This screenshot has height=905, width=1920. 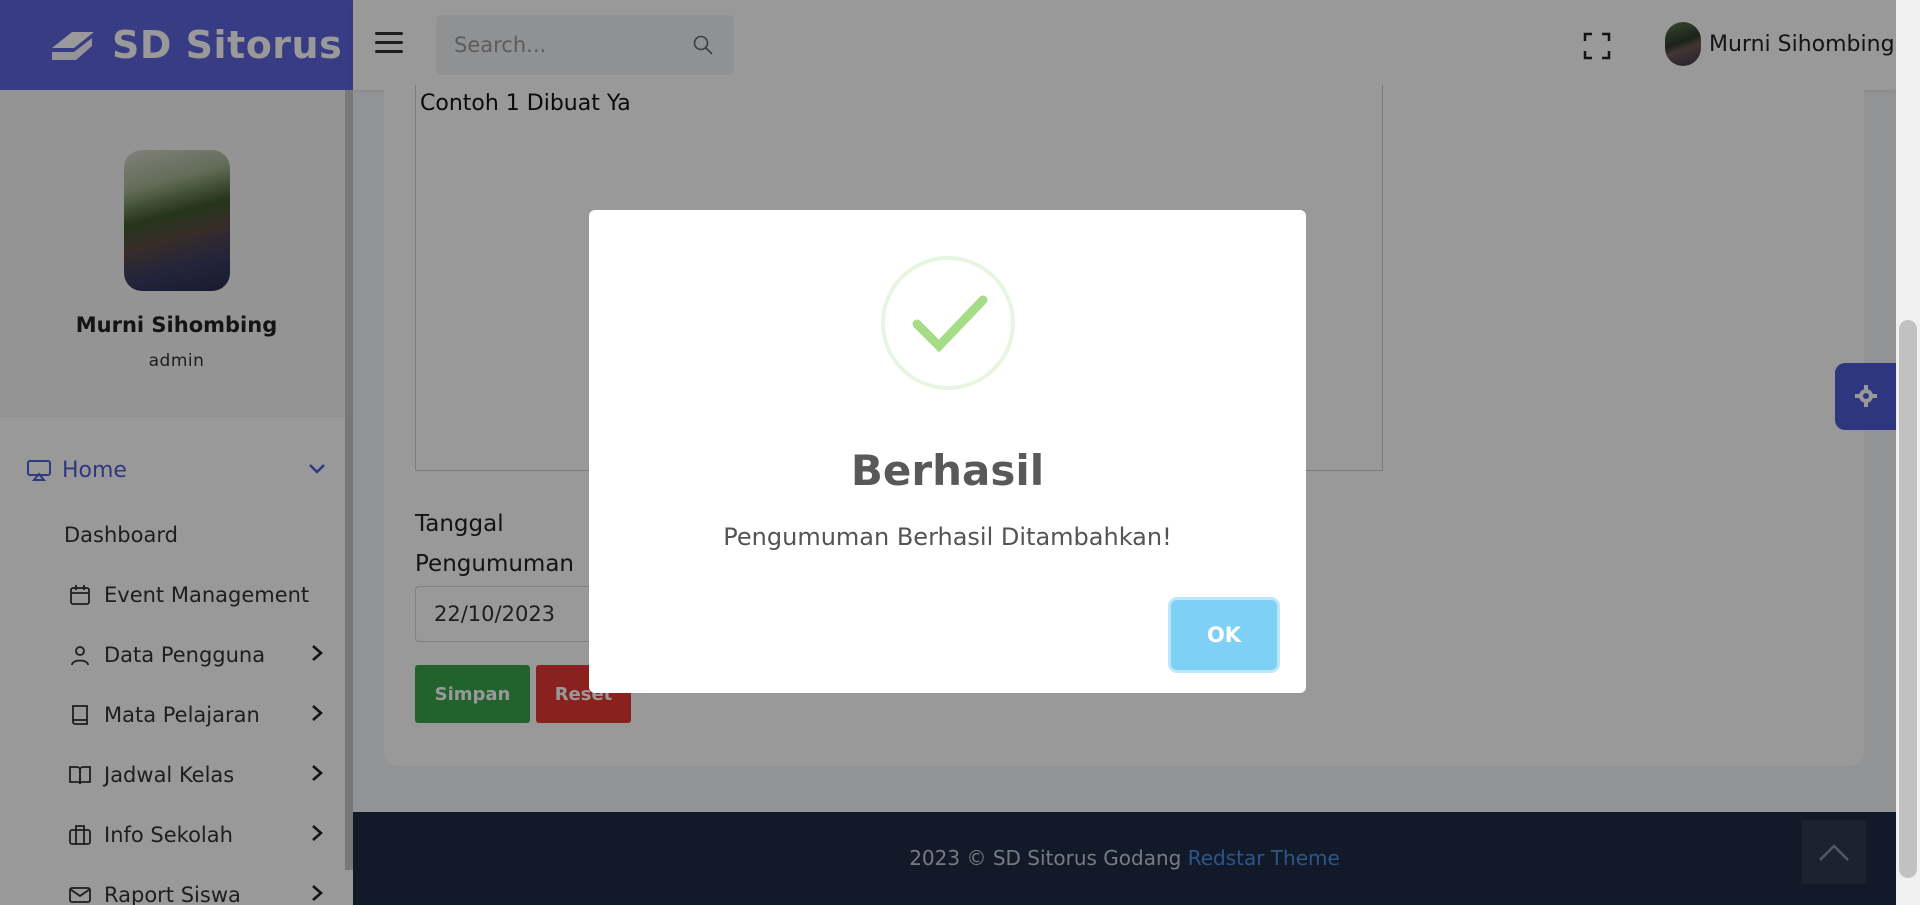 What do you see at coordinates (1908, 599) in the screenshot?
I see `page-scrollbar-thumb` at bounding box center [1908, 599].